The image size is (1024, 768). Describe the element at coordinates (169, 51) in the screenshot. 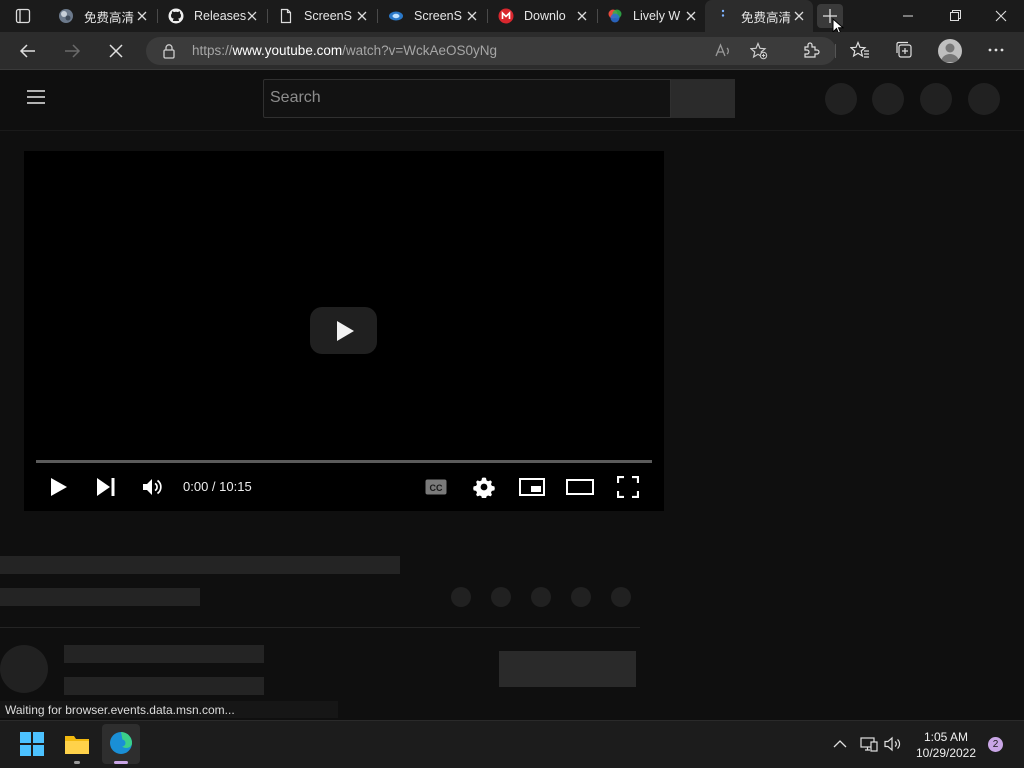

I see `lock-icon` at that location.